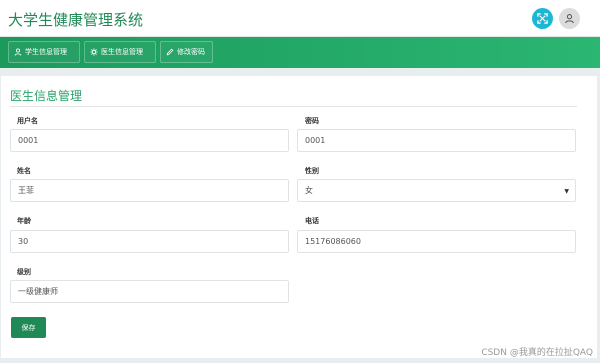 The width and height of the screenshot is (600, 363). I want to click on level-label: 级别, so click(24, 272).